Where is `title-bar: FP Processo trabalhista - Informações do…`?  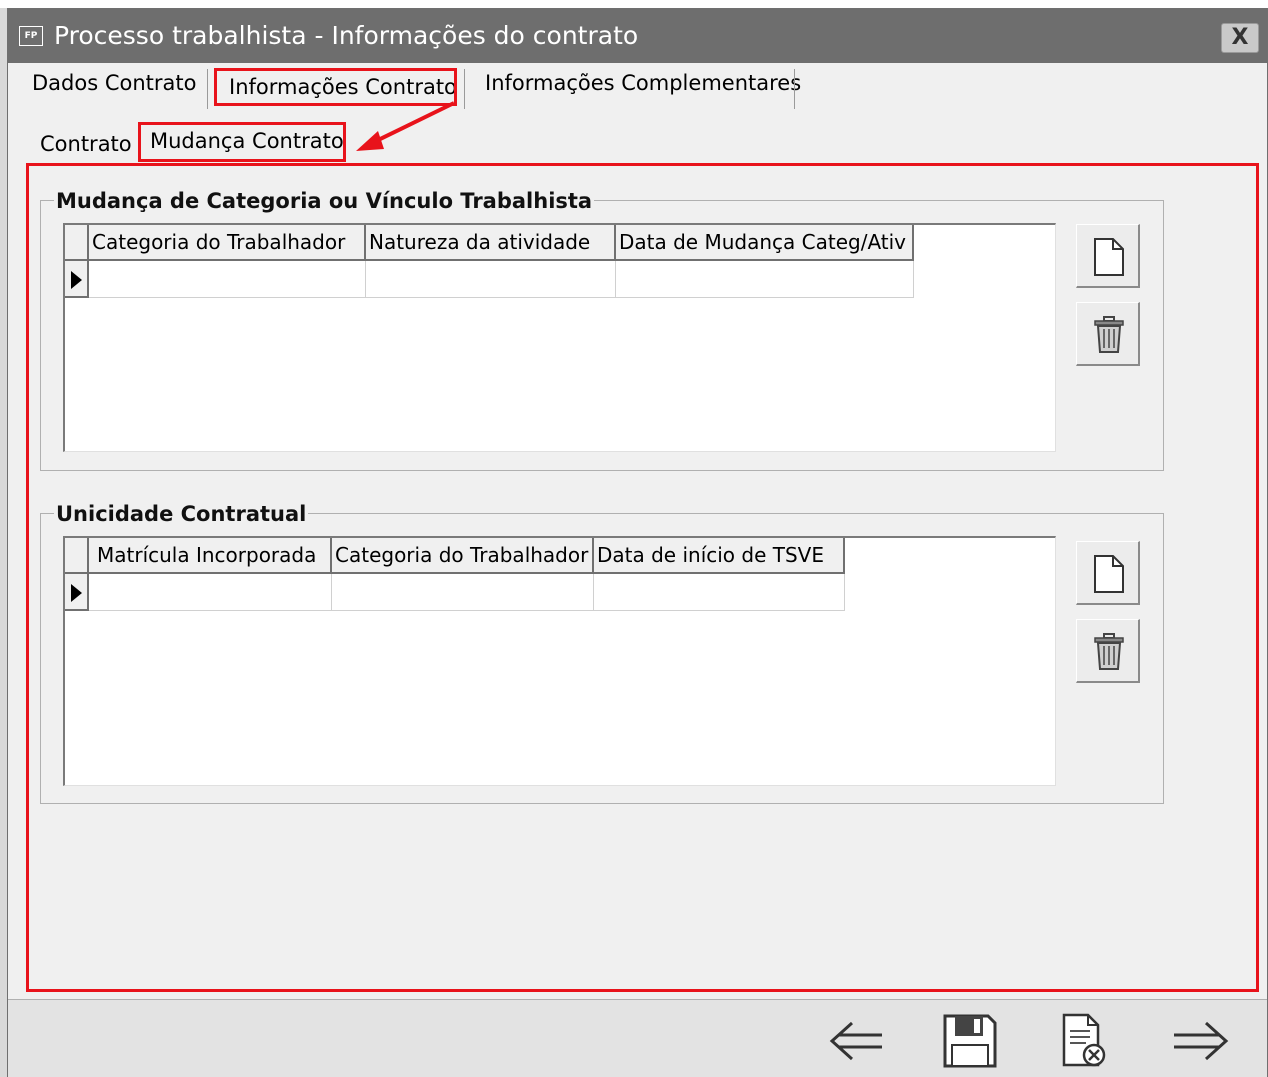 title-bar: FP Processo trabalhista - Informações do… is located at coordinates (637, 36).